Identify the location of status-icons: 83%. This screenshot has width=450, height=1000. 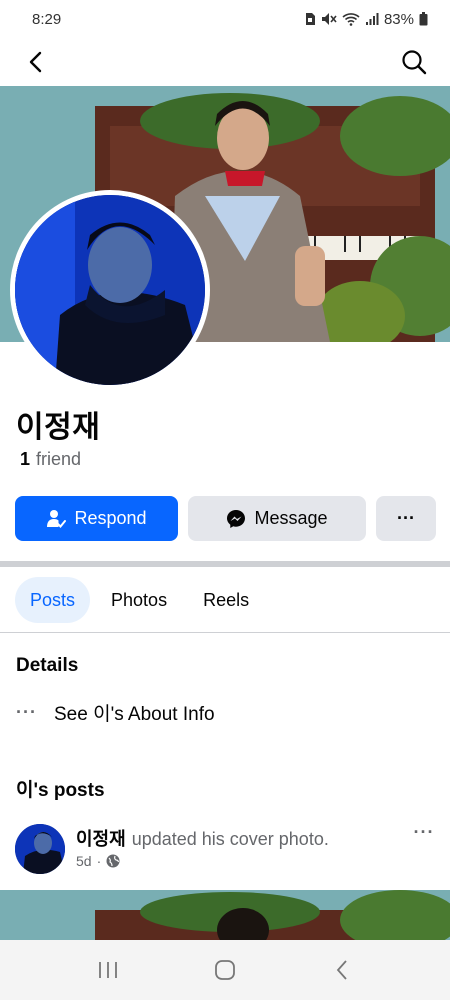
(366, 19).